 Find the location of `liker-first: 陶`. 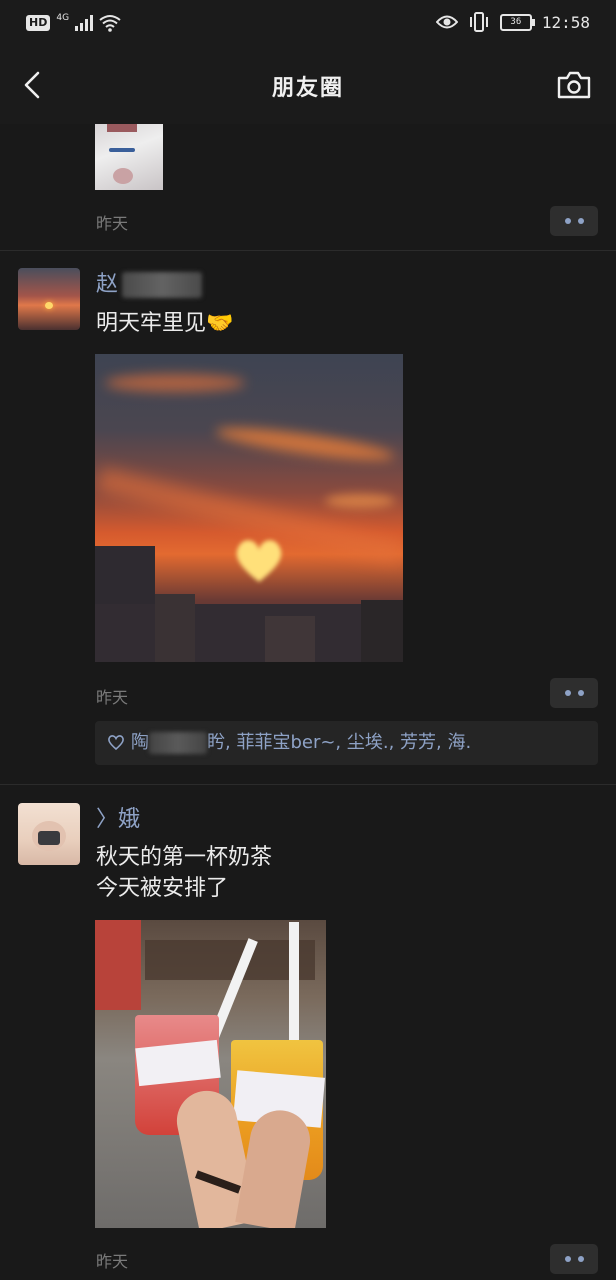

liker-first: 陶 is located at coordinates (140, 742).